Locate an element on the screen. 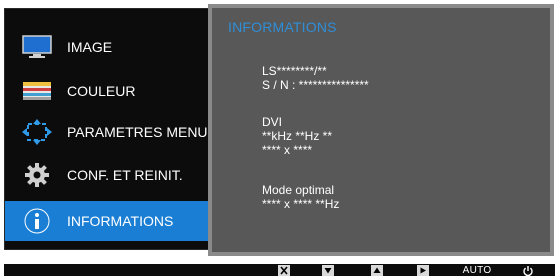 The width and height of the screenshot is (555, 276). menu-item-informations: INFORMATIONS is located at coordinates (108, 221).